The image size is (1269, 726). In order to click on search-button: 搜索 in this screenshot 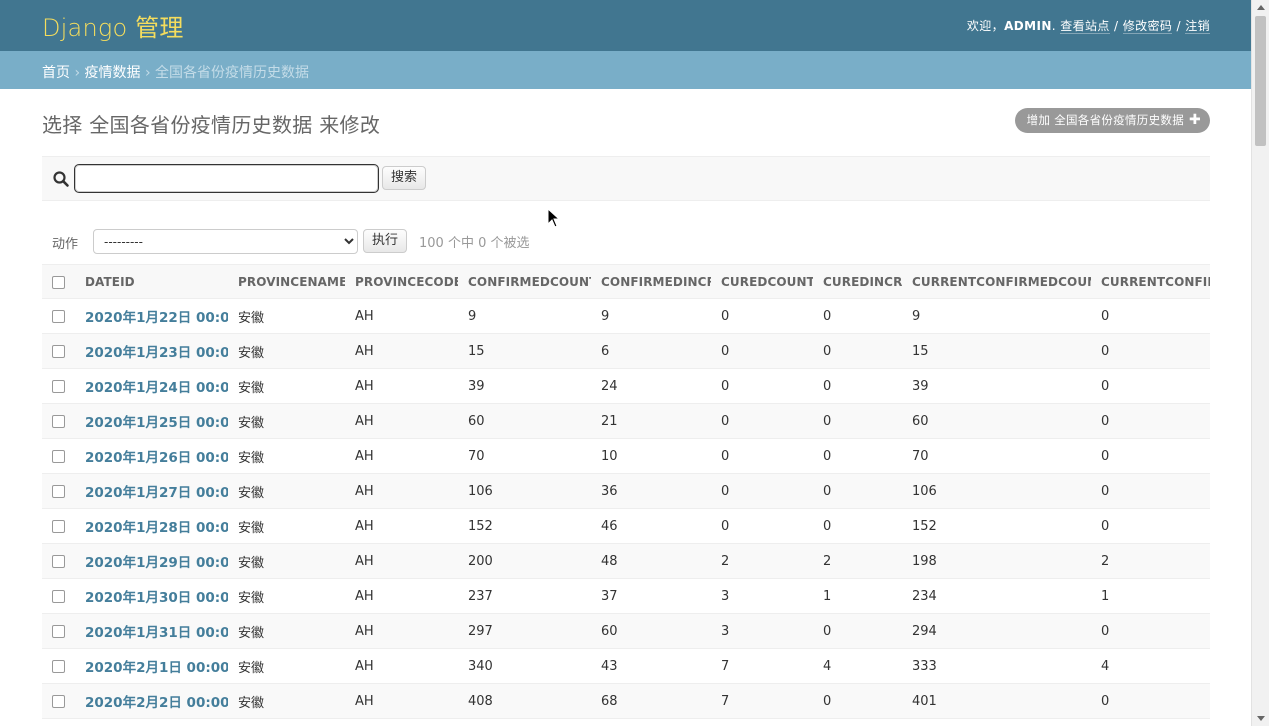, I will do `click(404, 178)`.